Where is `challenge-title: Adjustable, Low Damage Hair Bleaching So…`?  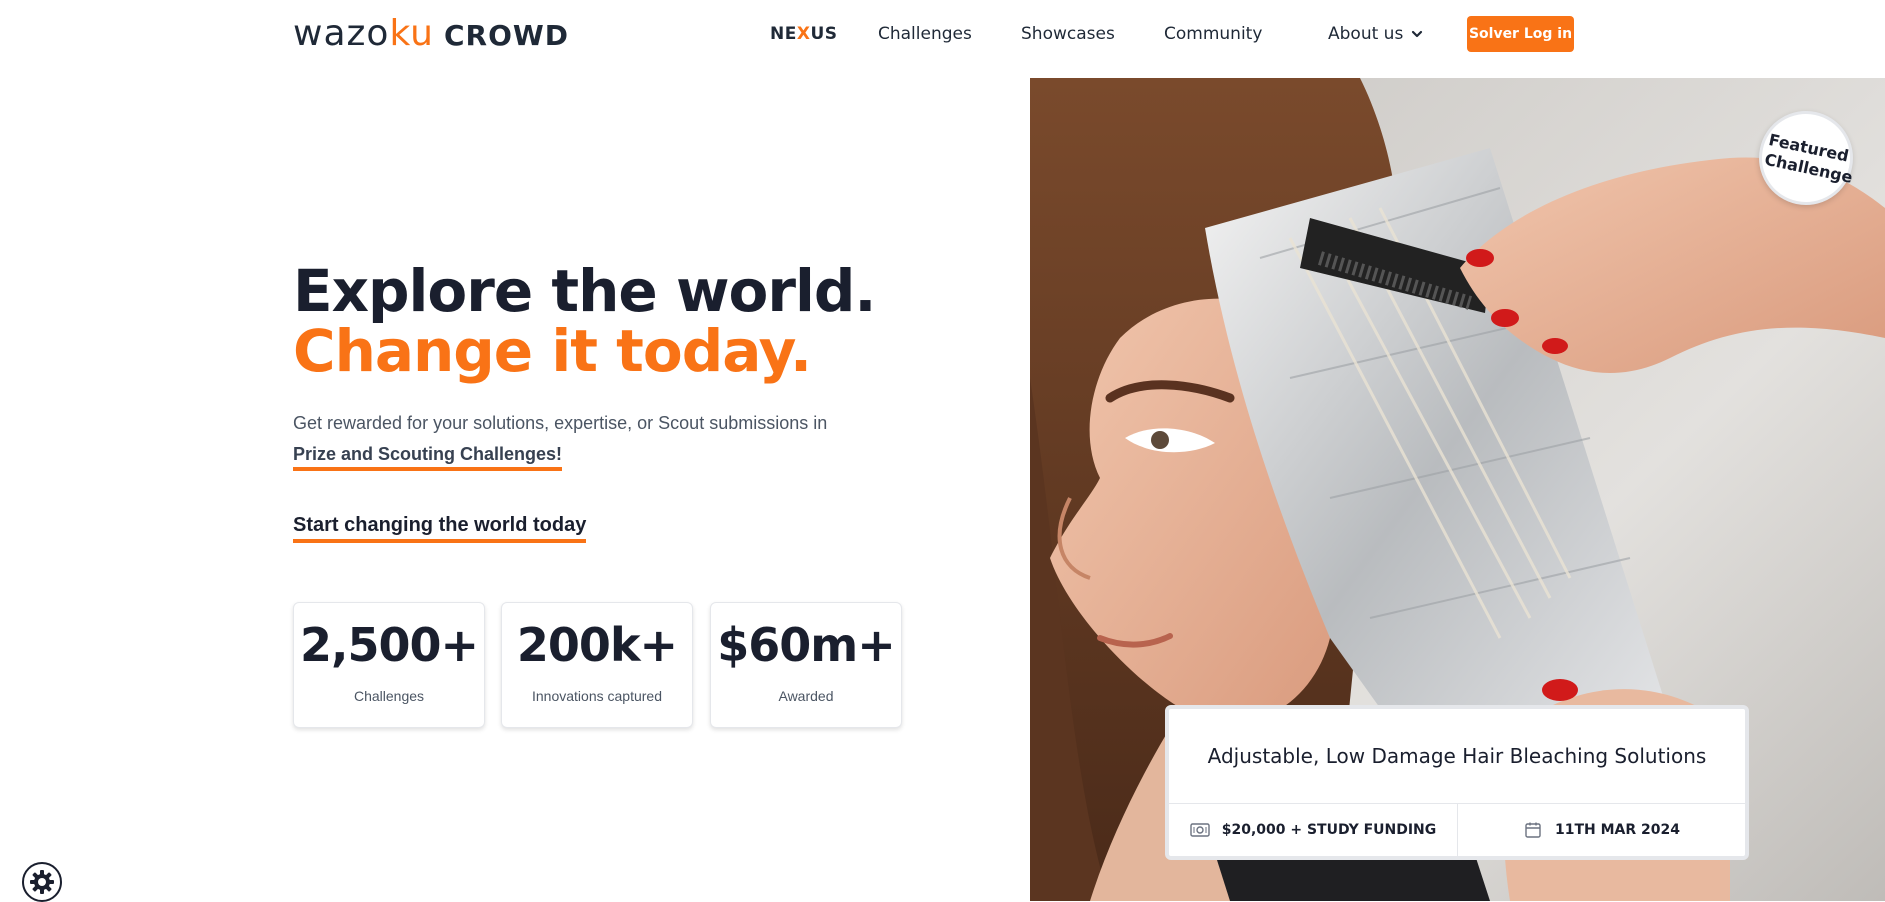
challenge-title: Adjustable, Low Damage Hair Bleaching So… is located at coordinates (1457, 756).